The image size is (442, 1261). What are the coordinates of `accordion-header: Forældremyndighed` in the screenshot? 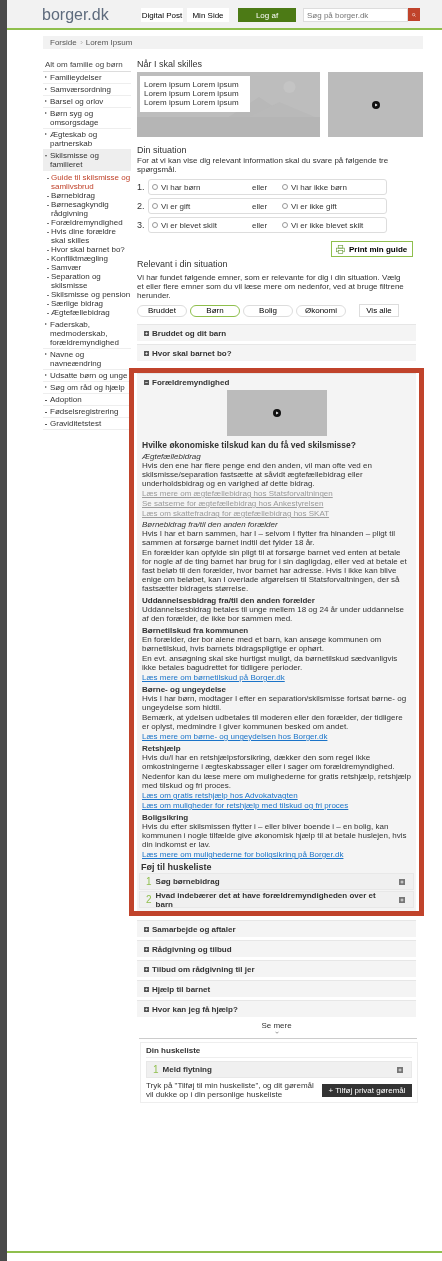 It's located at (276, 382).